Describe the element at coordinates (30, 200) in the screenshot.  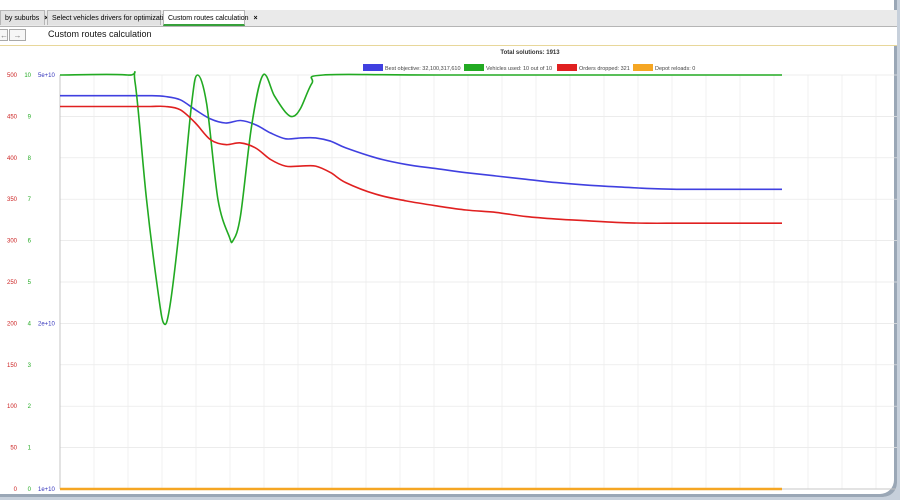
I see `vehicles-tick-label: 7` at that location.